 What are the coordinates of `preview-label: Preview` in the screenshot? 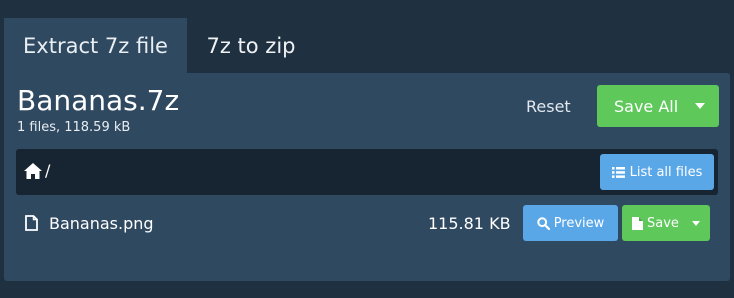 It's located at (579, 223).